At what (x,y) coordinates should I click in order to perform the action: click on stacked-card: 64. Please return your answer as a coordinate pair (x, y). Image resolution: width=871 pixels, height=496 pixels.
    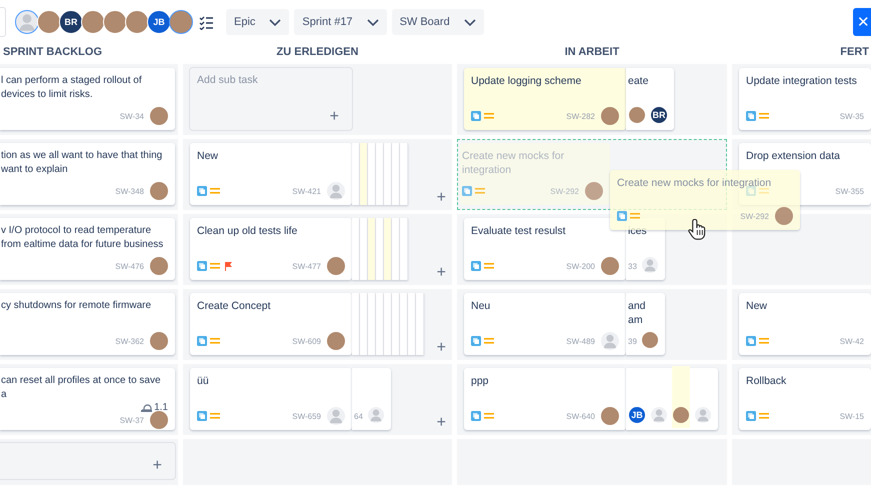
    Looking at the image, I should click on (371, 399).